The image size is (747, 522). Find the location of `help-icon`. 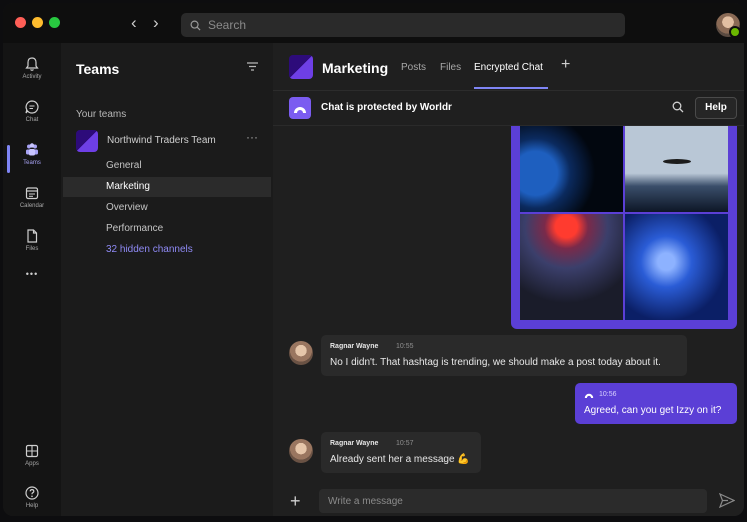

help-icon is located at coordinates (32, 493).